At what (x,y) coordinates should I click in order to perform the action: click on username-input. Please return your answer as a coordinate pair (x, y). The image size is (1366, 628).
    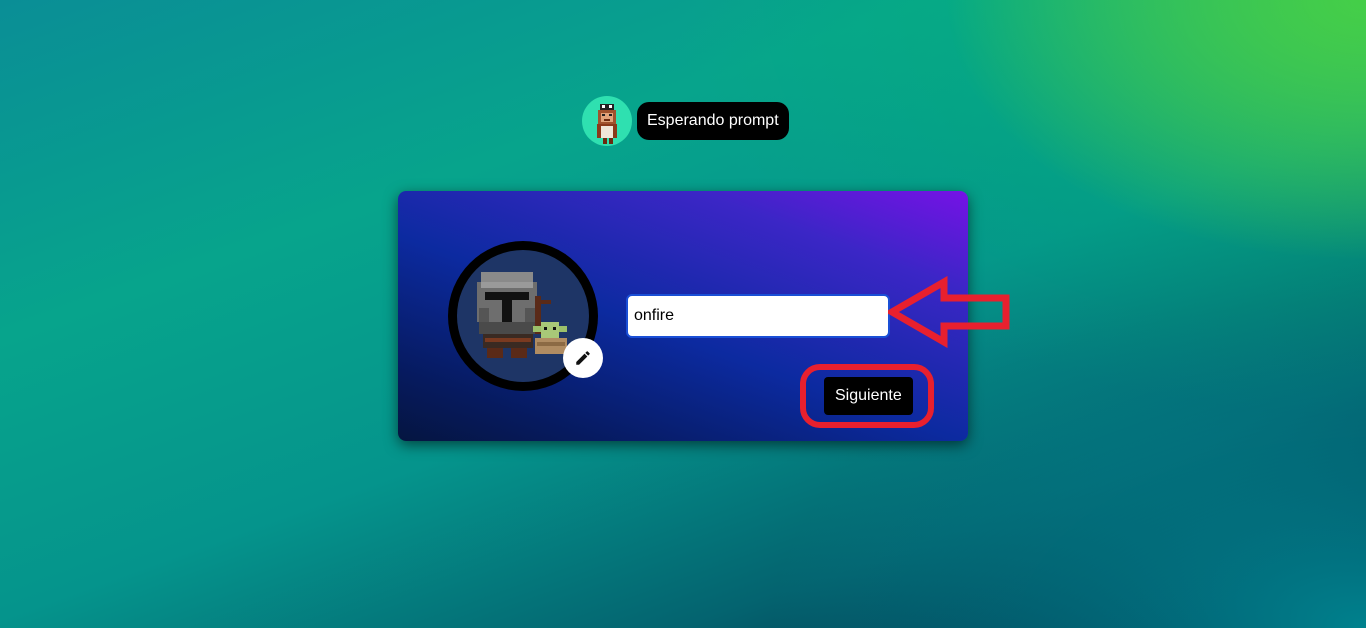
    Looking at the image, I should click on (758, 316).